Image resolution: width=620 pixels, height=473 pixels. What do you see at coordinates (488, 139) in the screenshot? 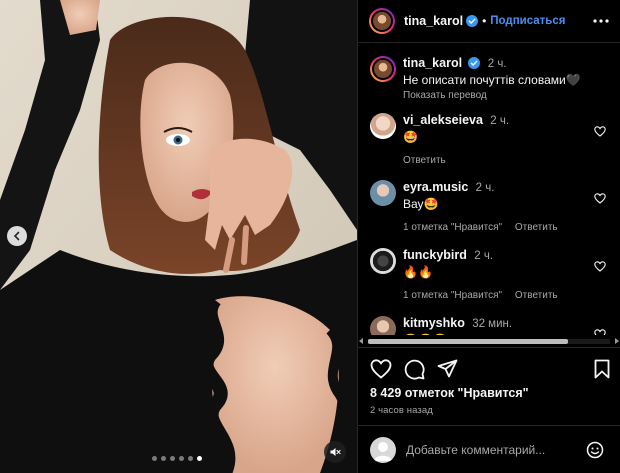
I see `comment-item: vi_alekseieva 2 ч. 🤩 Ответить` at bounding box center [488, 139].